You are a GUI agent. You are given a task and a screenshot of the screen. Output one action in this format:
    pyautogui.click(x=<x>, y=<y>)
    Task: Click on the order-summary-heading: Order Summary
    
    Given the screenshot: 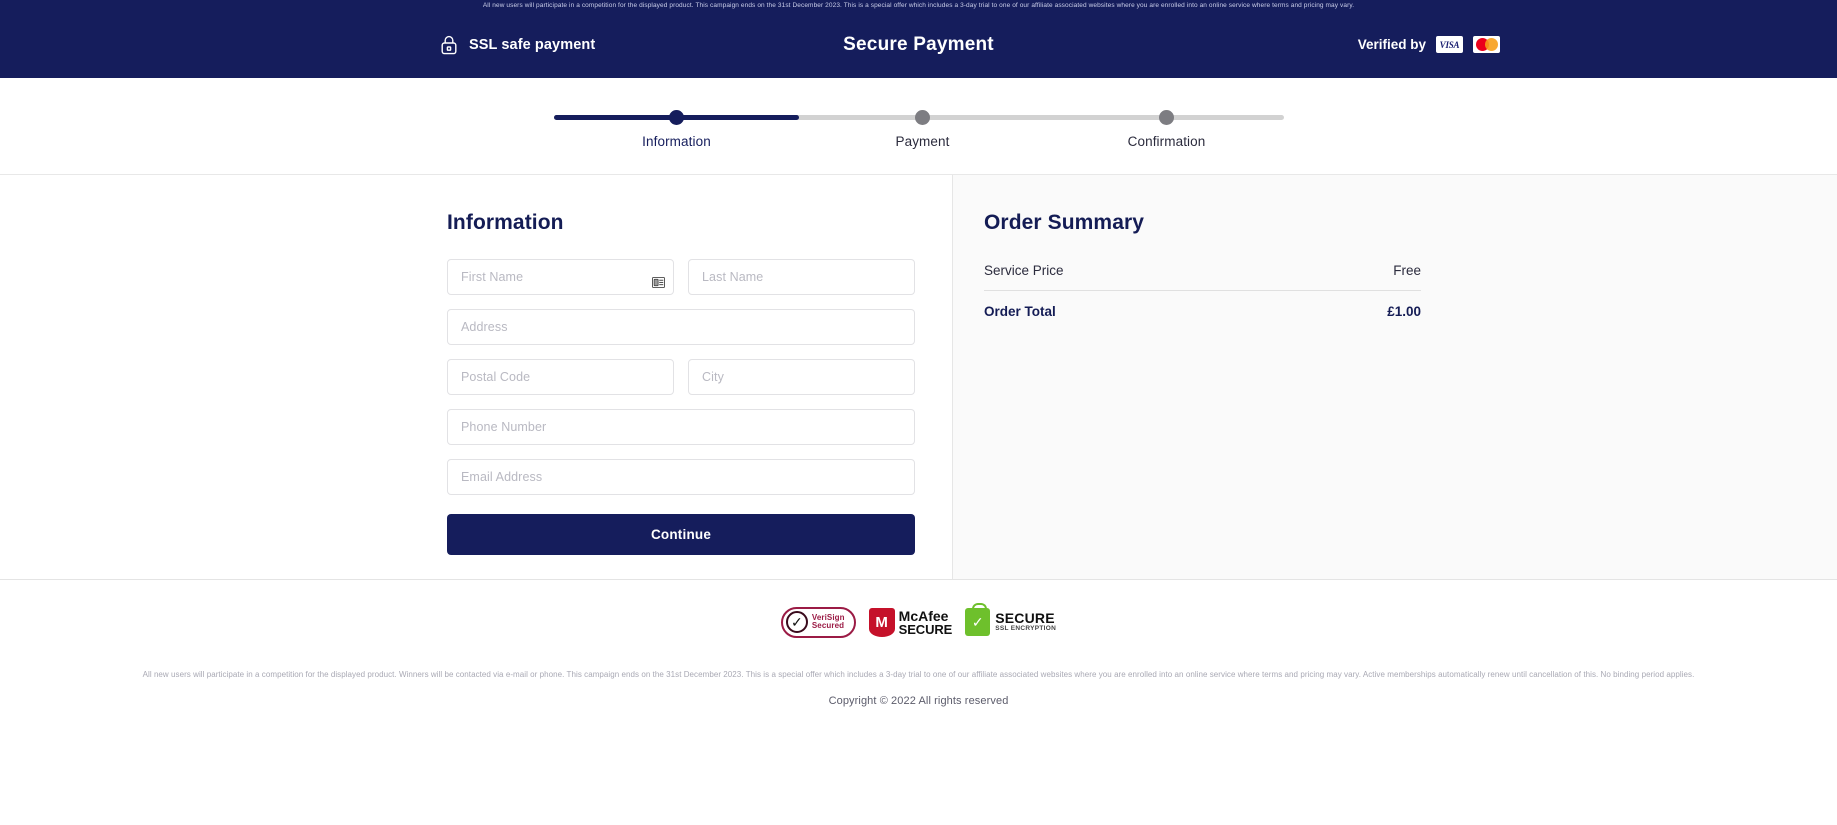 What is the action you would take?
    pyautogui.click(x=1064, y=222)
    